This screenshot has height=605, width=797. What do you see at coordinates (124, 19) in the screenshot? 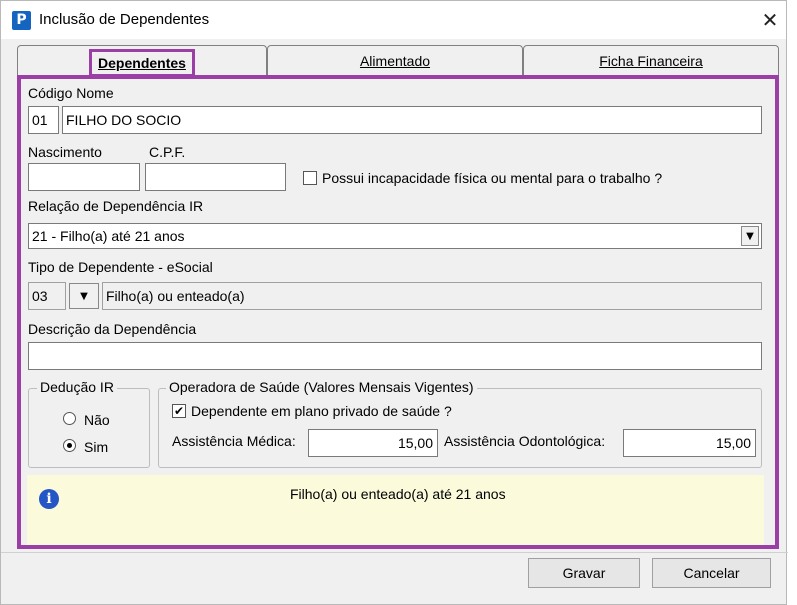
I see `window-title: Inclusão de Dependentes` at bounding box center [124, 19].